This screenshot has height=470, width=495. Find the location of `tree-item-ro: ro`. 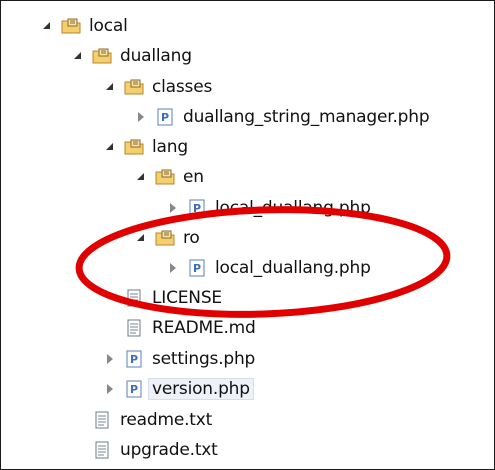

tree-item-ro: ro is located at coordinates (167, 238).